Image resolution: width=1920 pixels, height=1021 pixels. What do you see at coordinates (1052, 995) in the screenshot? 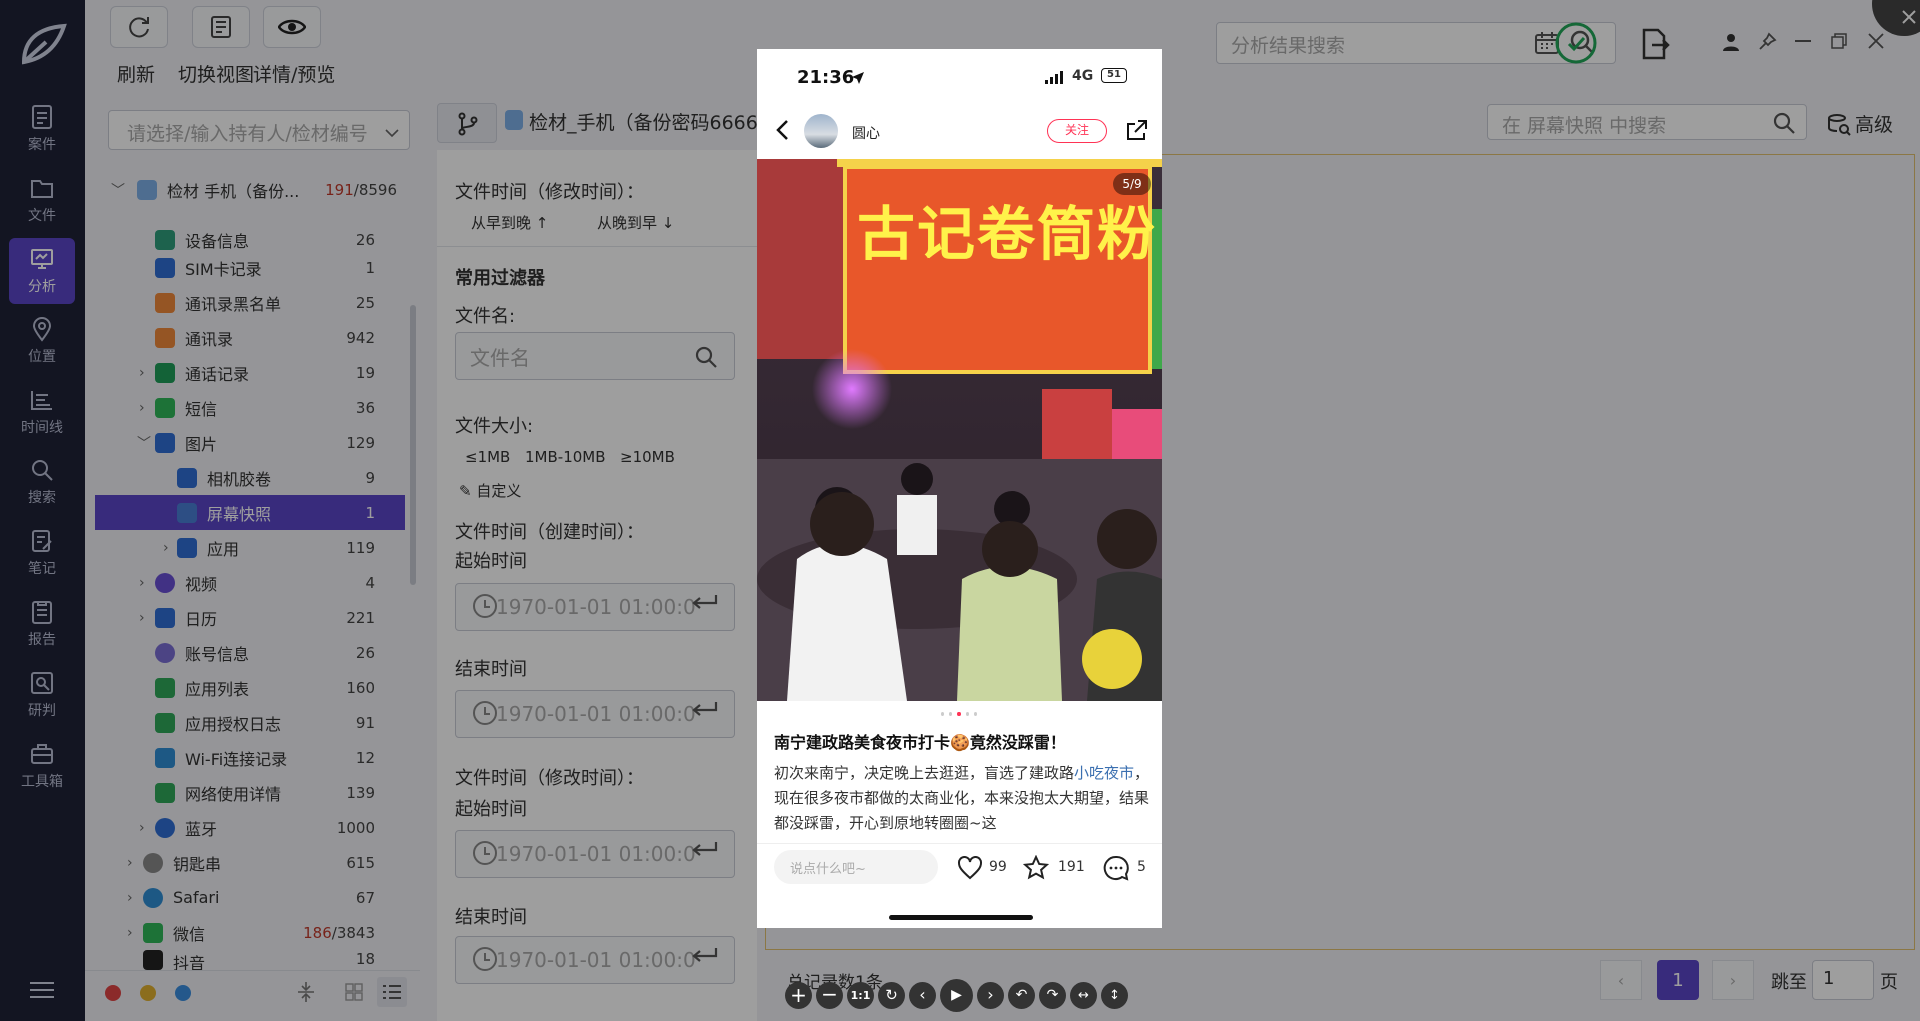
I see `rotate-right-button: ↷` at bounding box center [1052, 995].